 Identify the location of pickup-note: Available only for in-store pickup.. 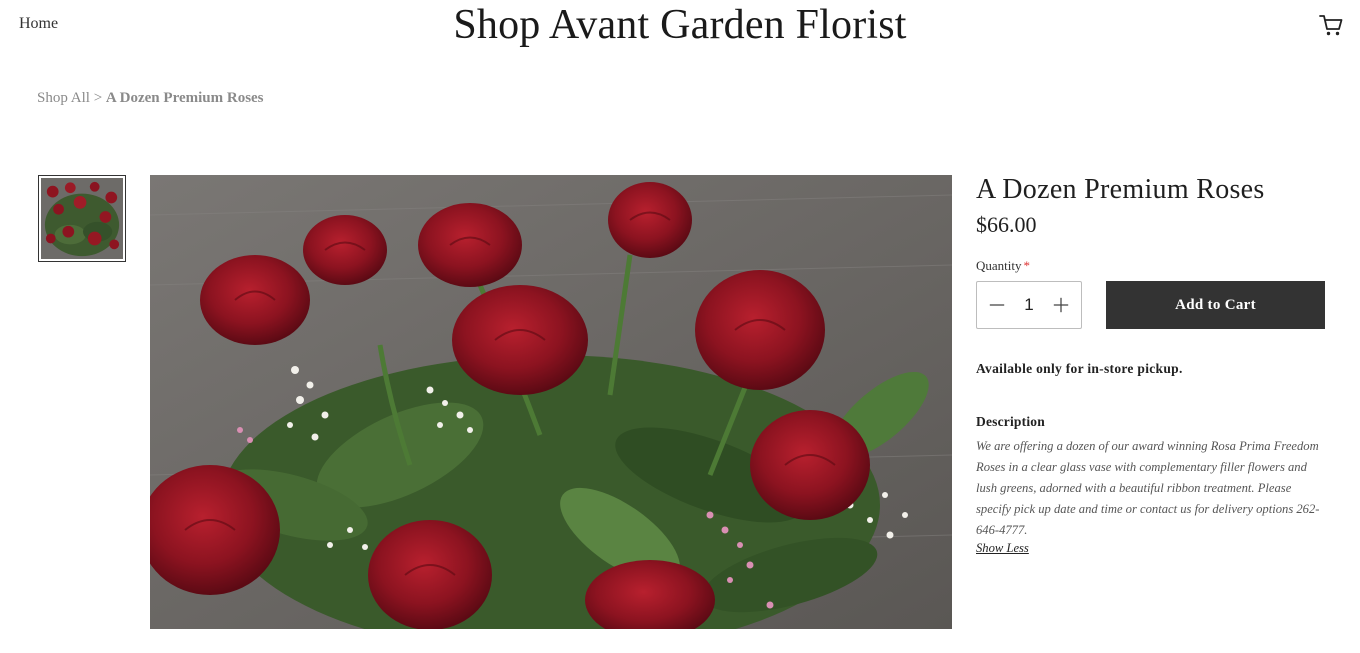
(1079, 368).